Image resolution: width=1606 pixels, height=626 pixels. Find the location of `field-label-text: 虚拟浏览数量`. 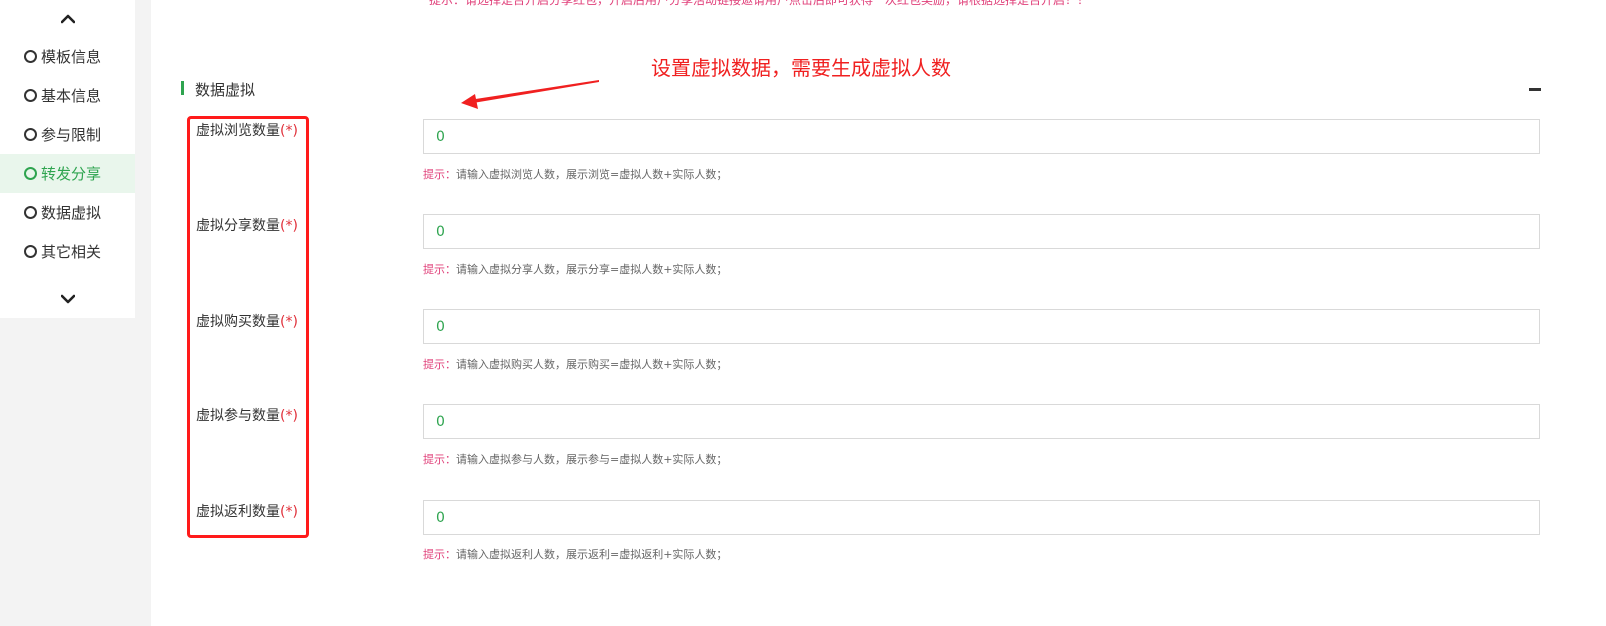

field-label-text: 虚拟浏览数量 is located at coordinates (238, 131).